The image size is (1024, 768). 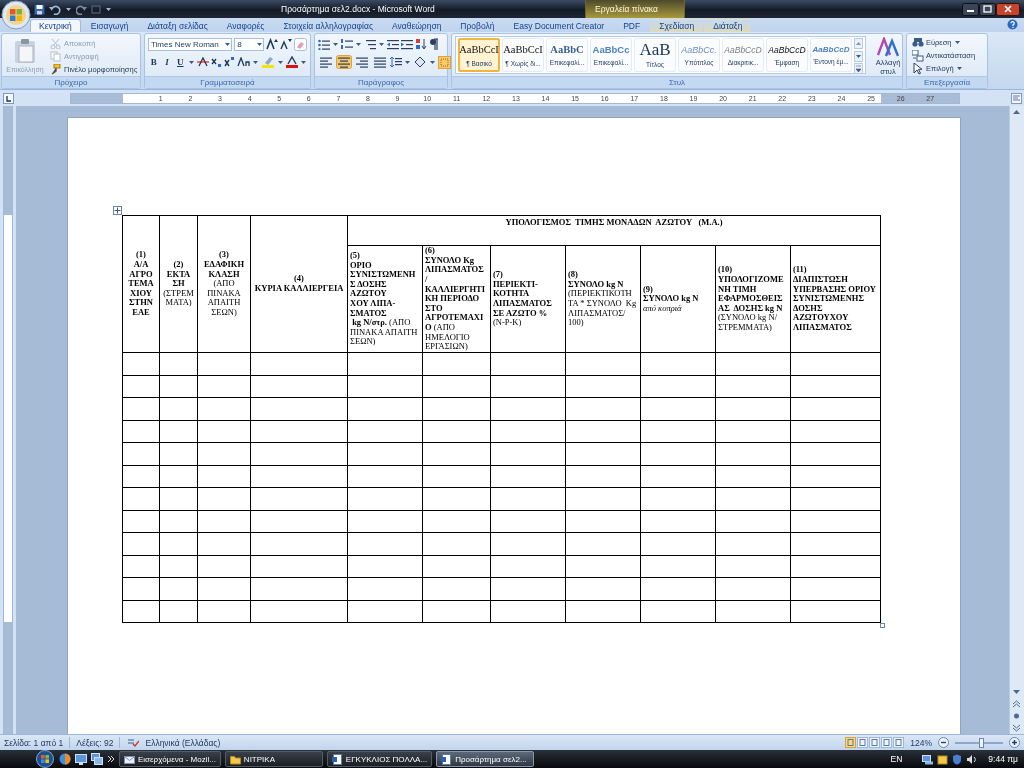 I want to click on maximize-button, so click(x=987, y=9).